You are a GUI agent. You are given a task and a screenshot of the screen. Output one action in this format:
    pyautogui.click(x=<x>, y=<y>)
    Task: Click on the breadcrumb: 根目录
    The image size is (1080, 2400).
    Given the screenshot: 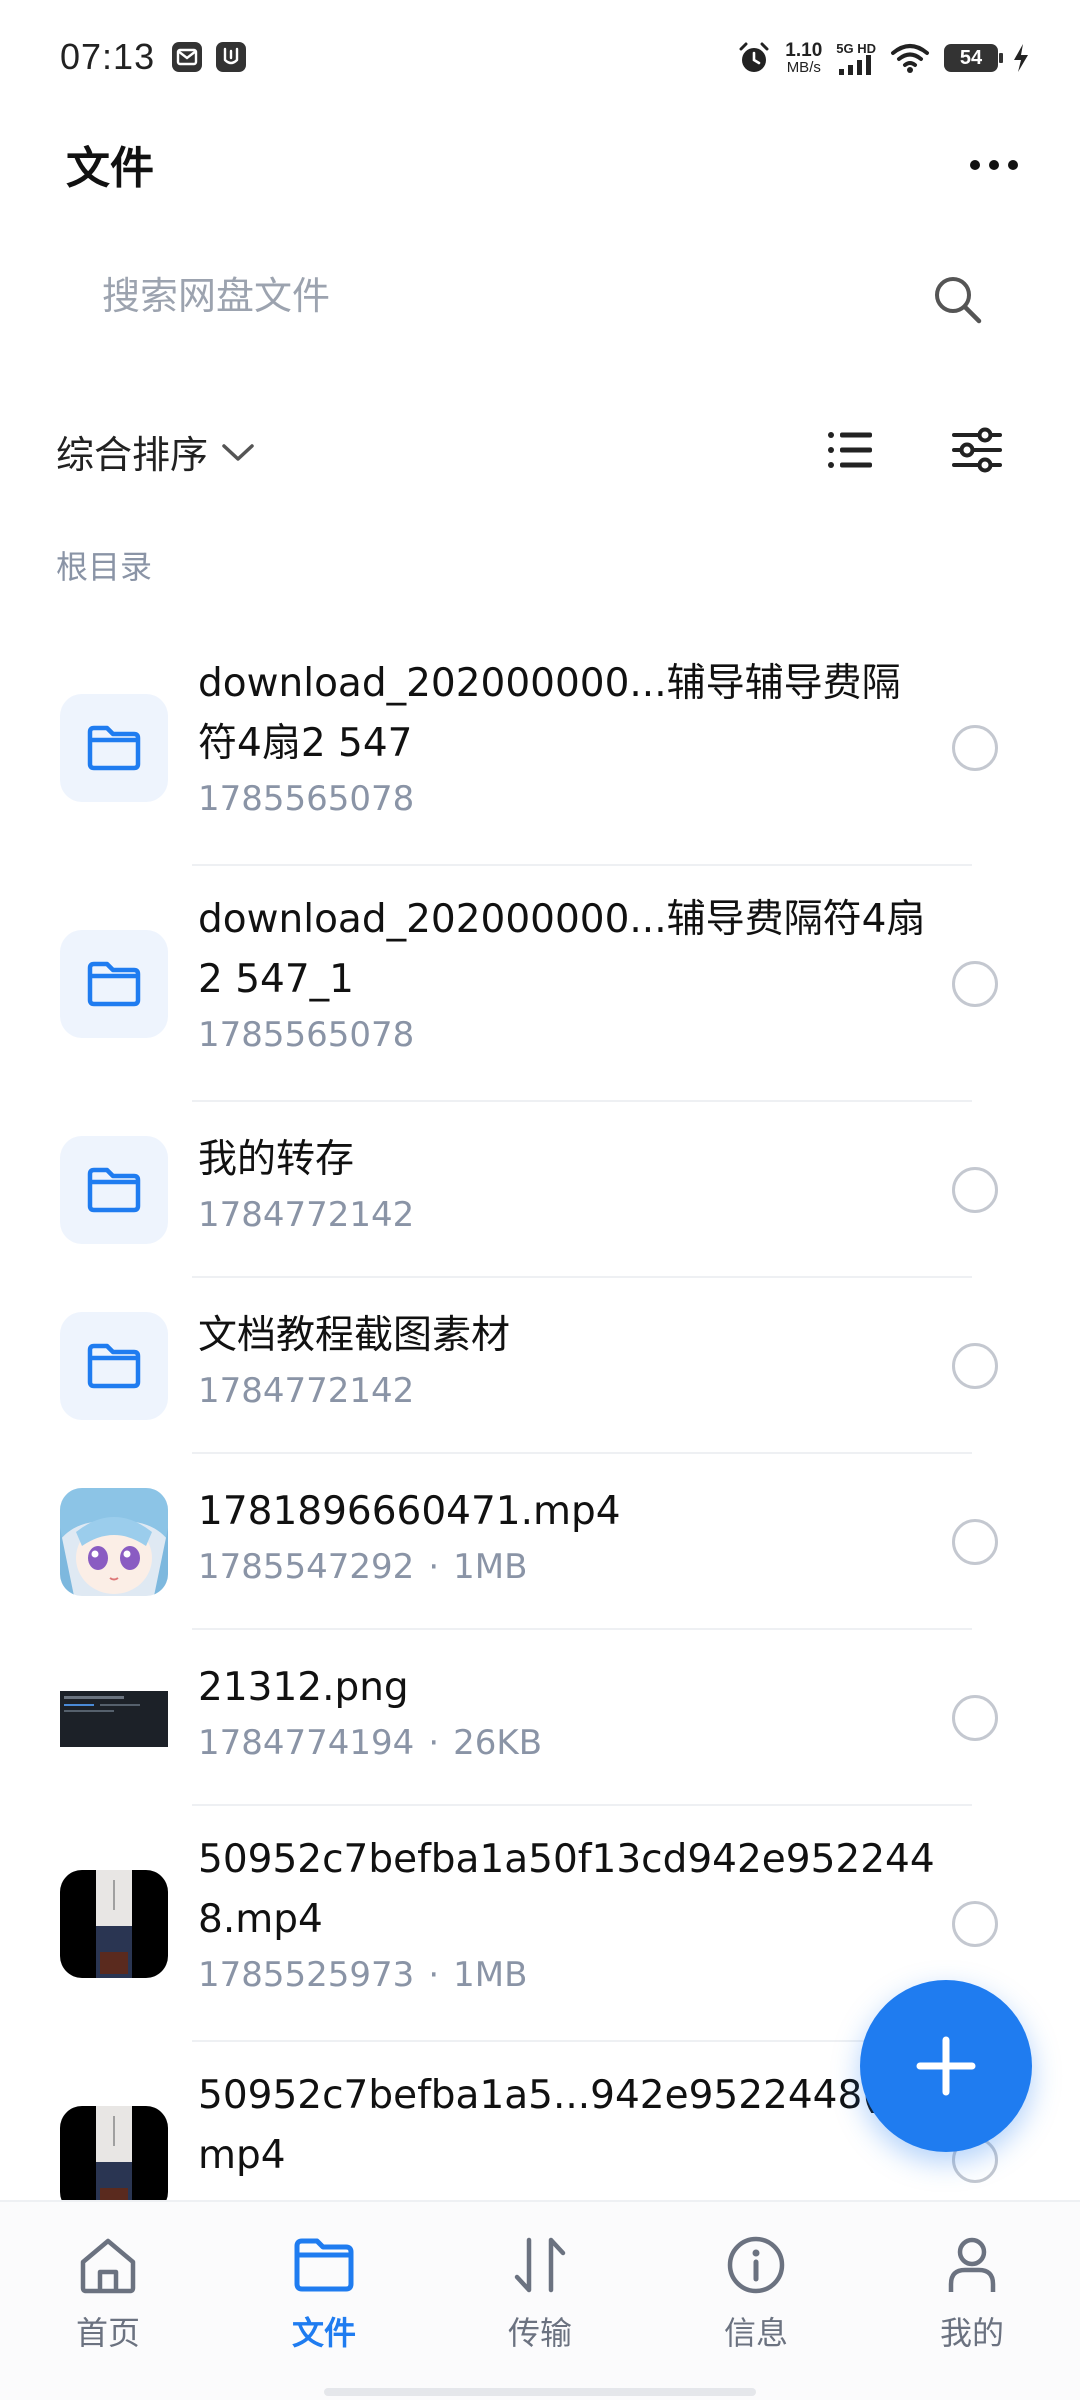 What is the action you would take?
    pyautogui.click(x=104, y=565)
    